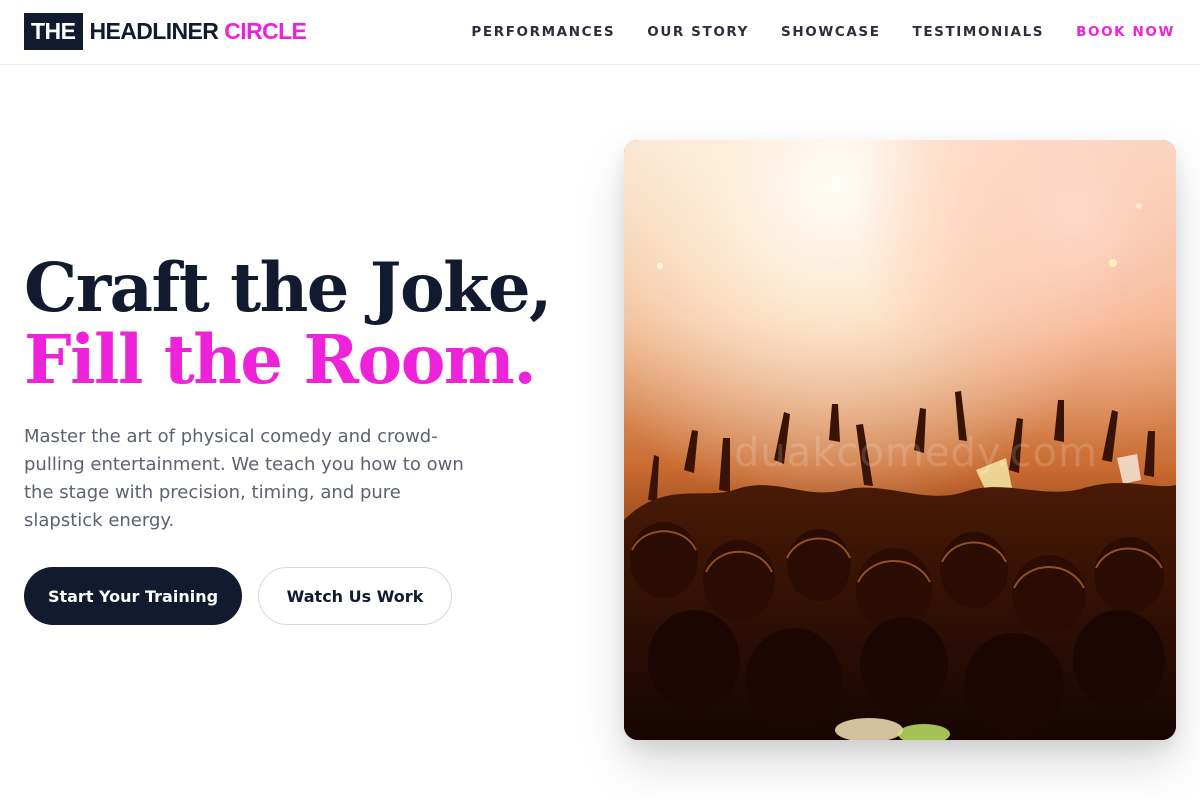 This screenshot has height=800, width=1200. I want to click on brand-logo-accent: CIRCLE, so click(265, 31).